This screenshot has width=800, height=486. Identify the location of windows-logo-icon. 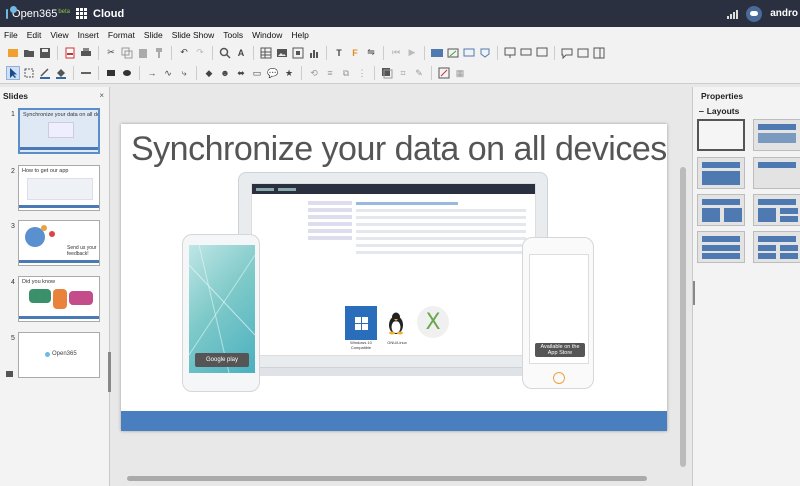
(361, 323).